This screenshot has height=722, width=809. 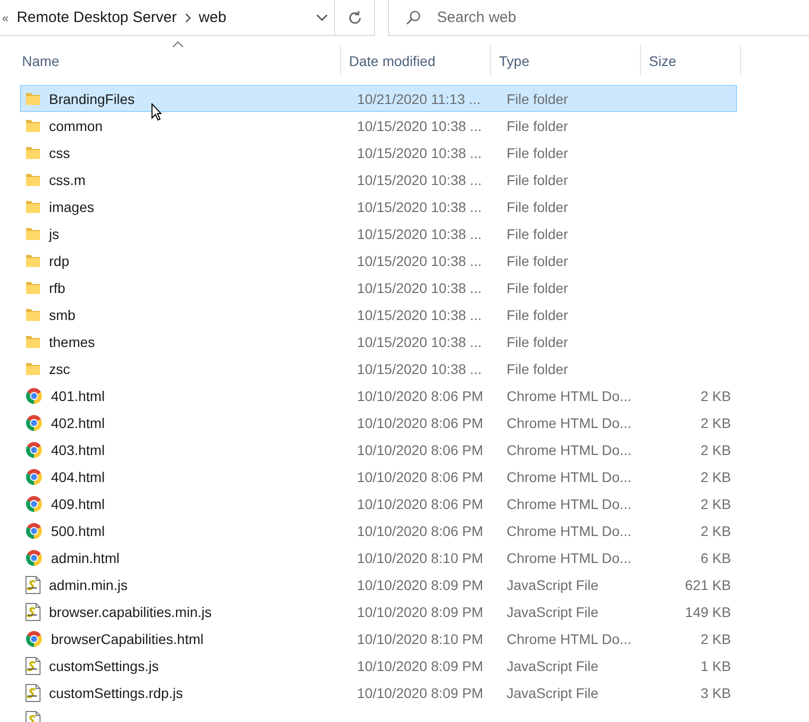 I want to click on file-row: browserCapabilities.html 10/10/2020 8:10 PM Chrome HTML Do... 2 KB, so click(x=378, y=638).